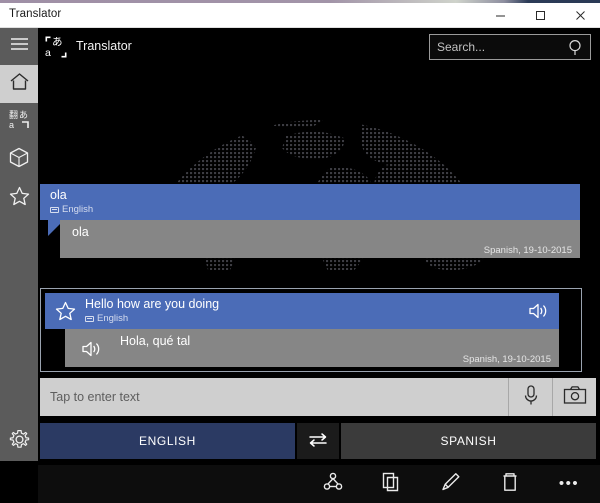 Image resolution: width=600 pixels, height=503 pixels. Describe the element at coordinates (312, 348) in the screenshot. I see `translation-bubble: Hola, qué tal Spanish, 19-10-2015` at that location.